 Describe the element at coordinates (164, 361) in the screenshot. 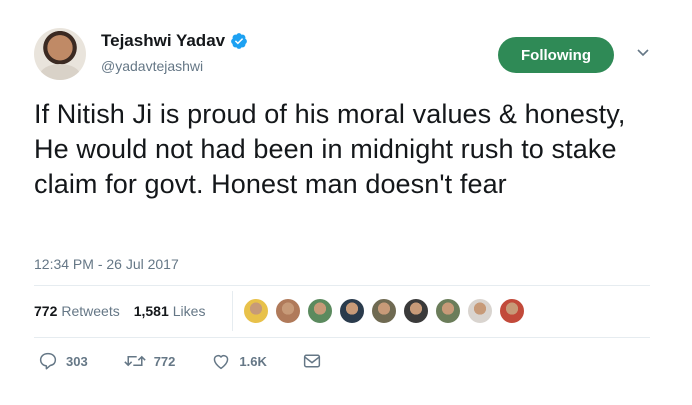

I see `retweet-count: 772` at that location.